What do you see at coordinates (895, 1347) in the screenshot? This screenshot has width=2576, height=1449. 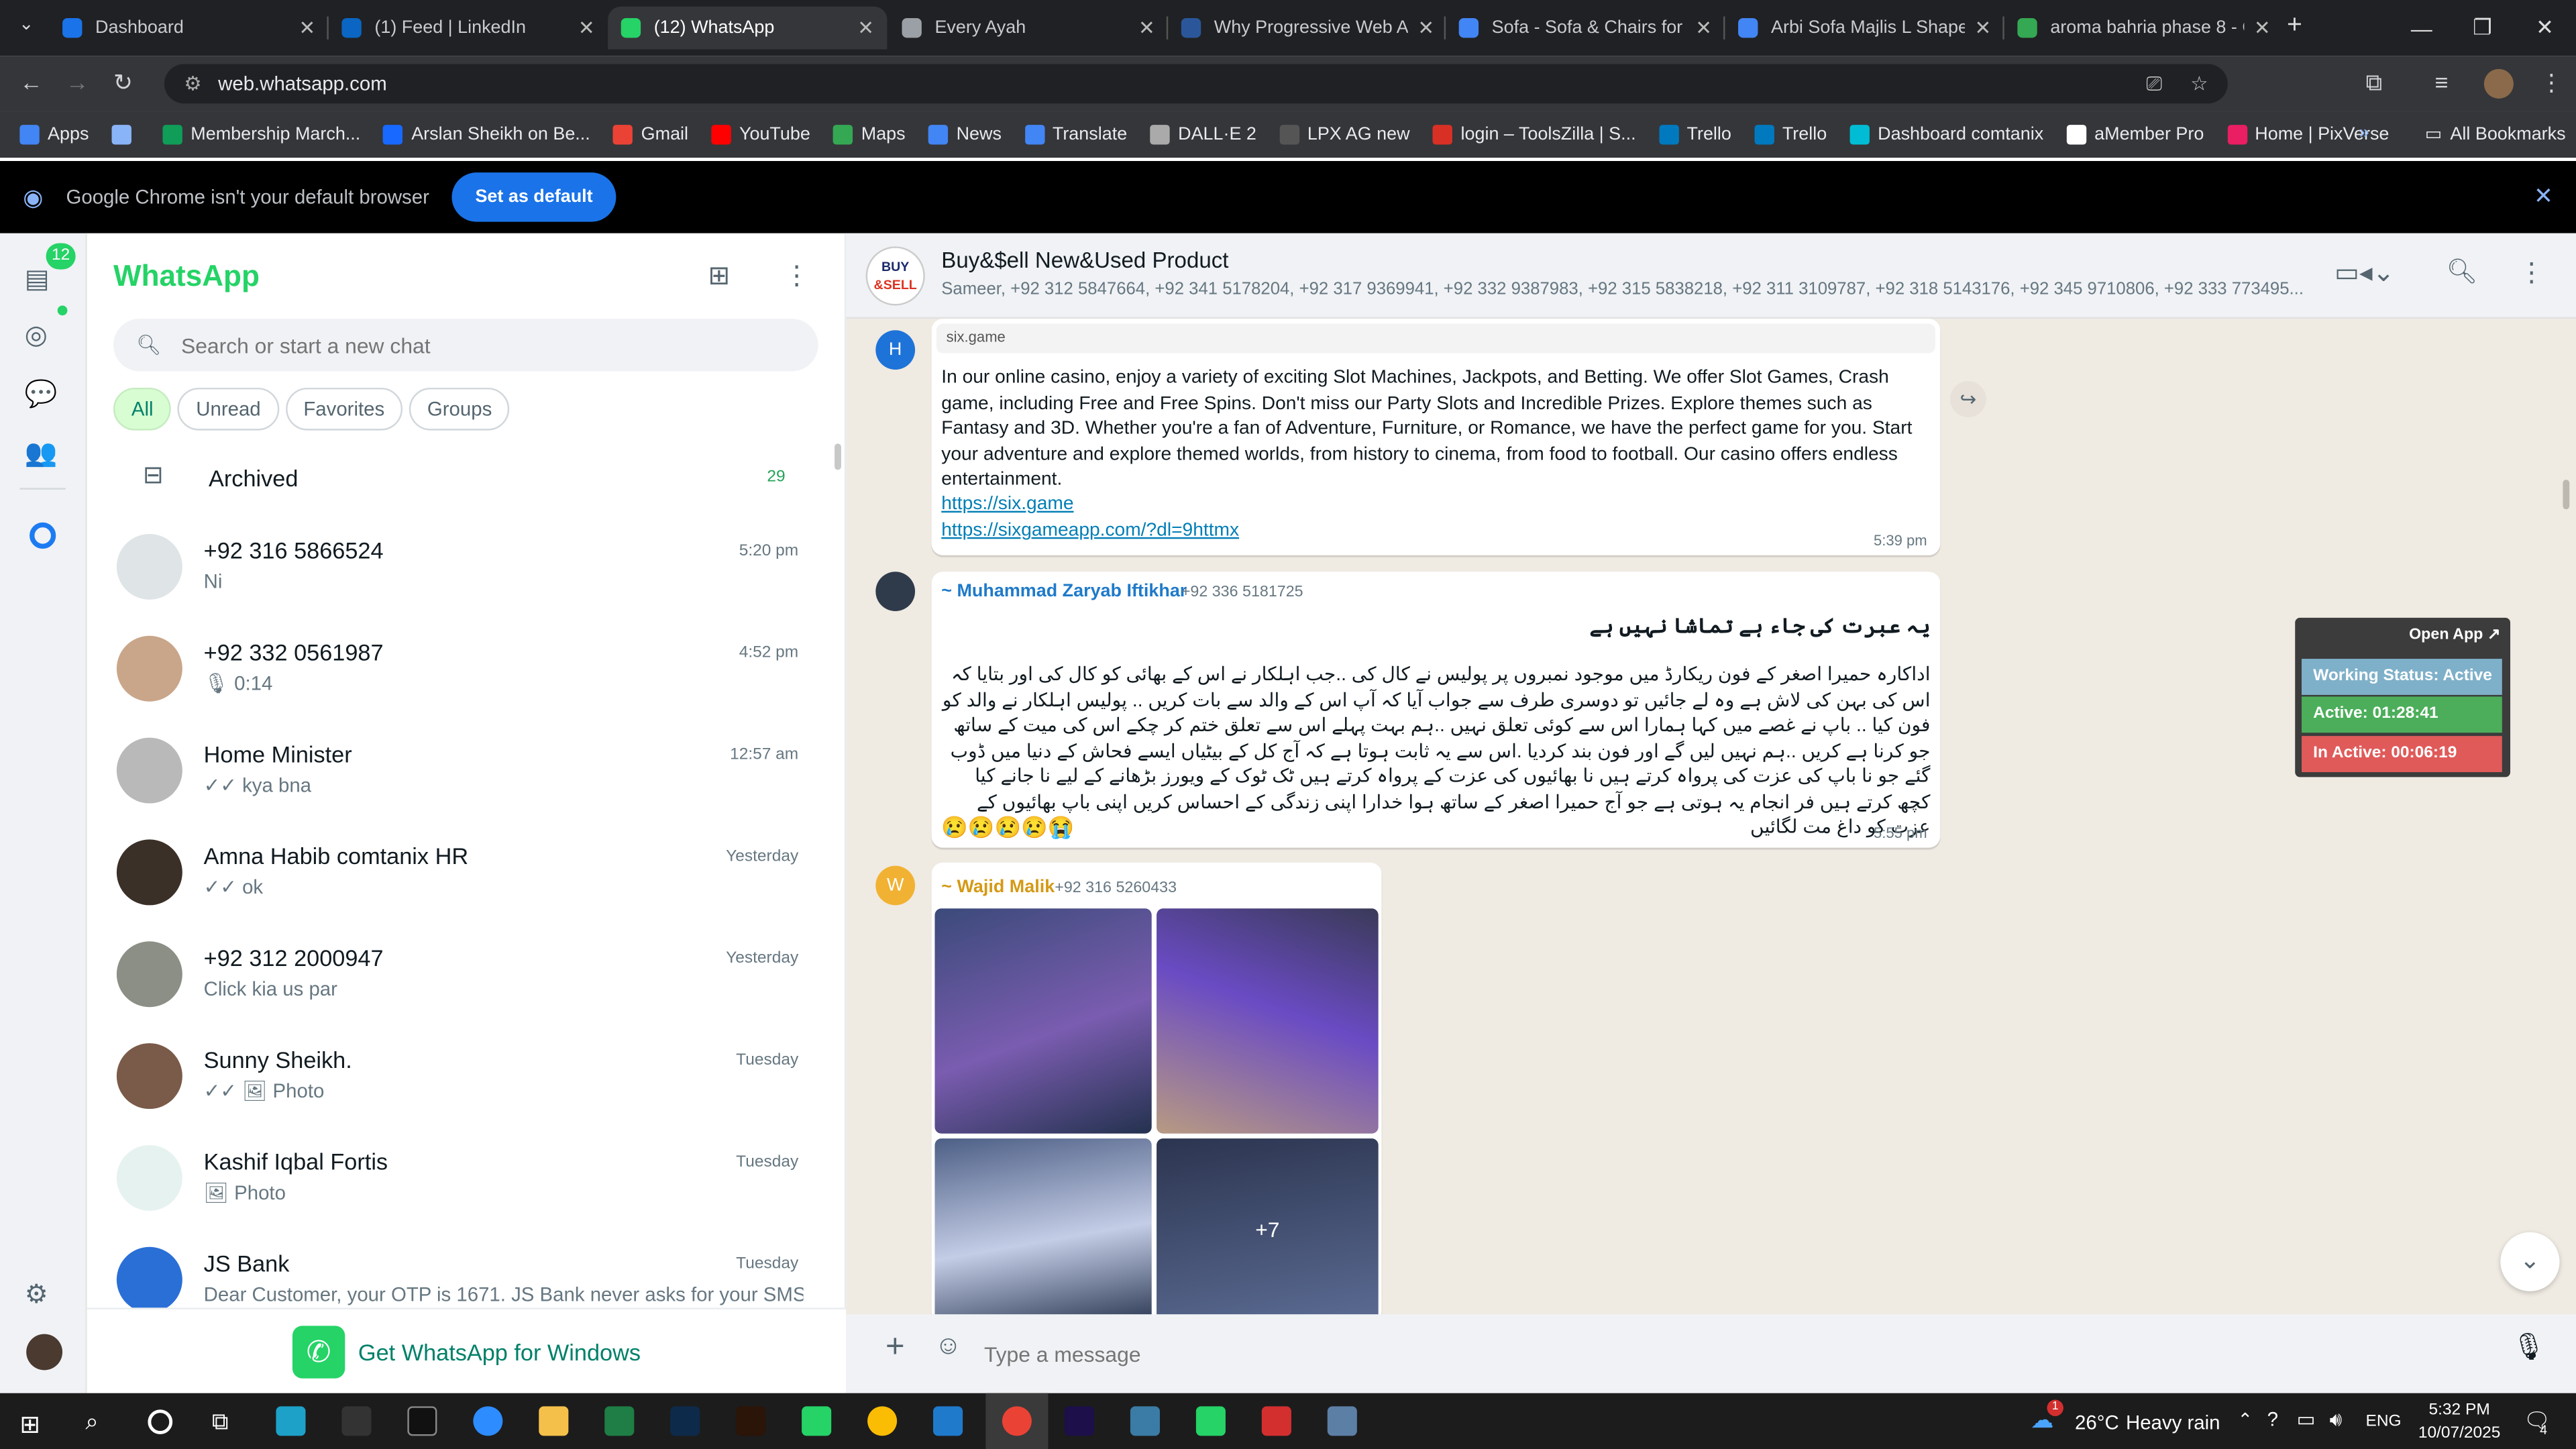 I see `attach-plus-icon: +` at bounding box center [895, 1347].